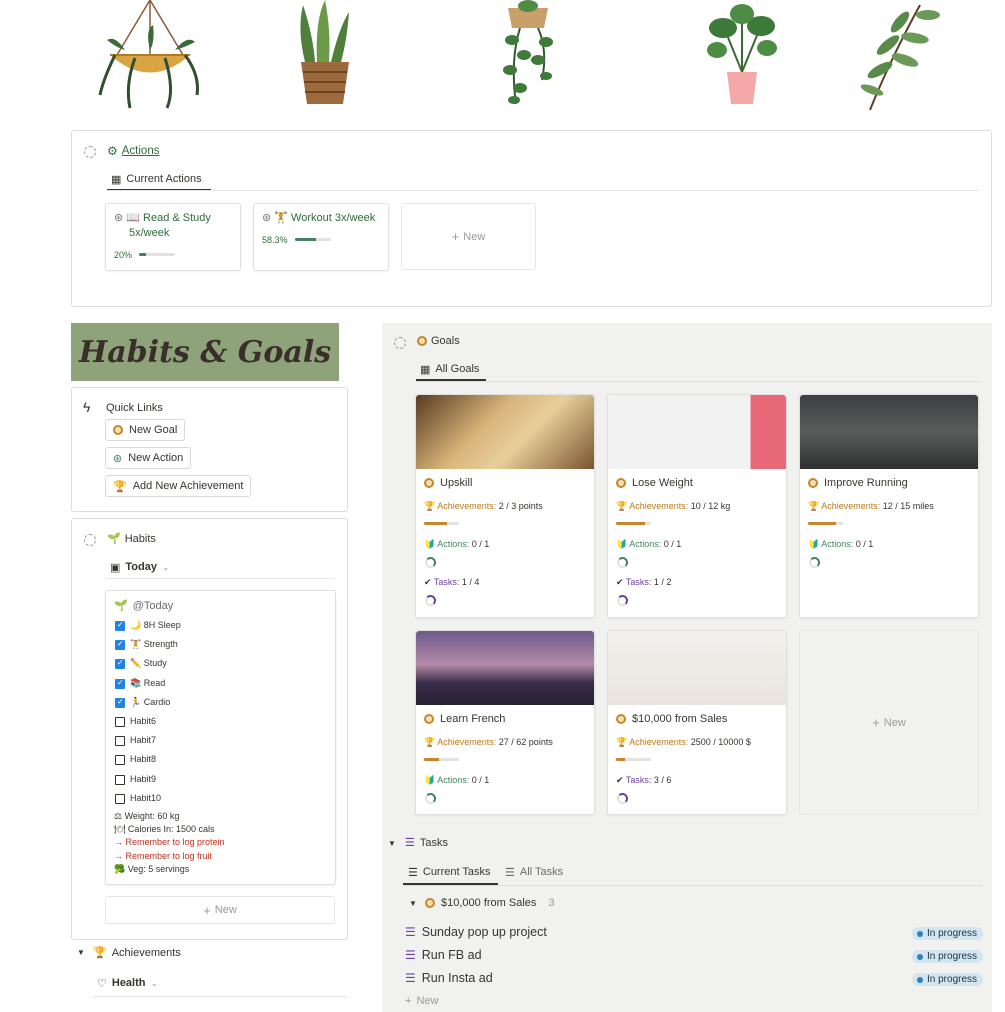 This screenshot has width=1005, height=1012. What do you see at coordinates (900, 57) in the screenshot?
I see `olive-branch-illustration` at bounding box center [900, 57].